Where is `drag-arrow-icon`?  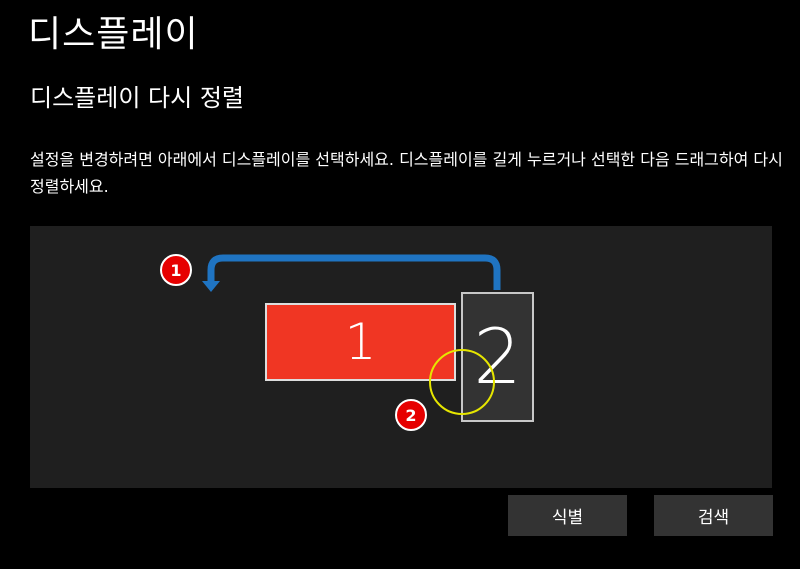
drag-arrow-icon is located at coordinates (354, 272).